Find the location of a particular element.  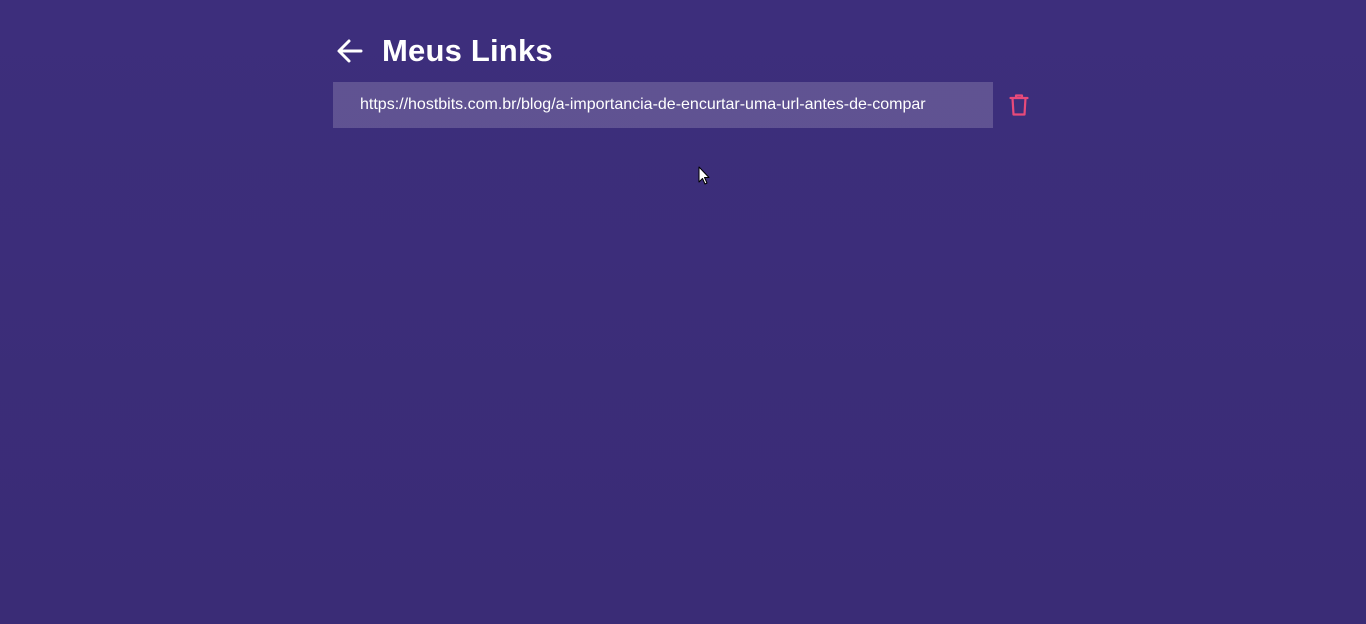

header: Meus Links is located at coordinates (443, 51).